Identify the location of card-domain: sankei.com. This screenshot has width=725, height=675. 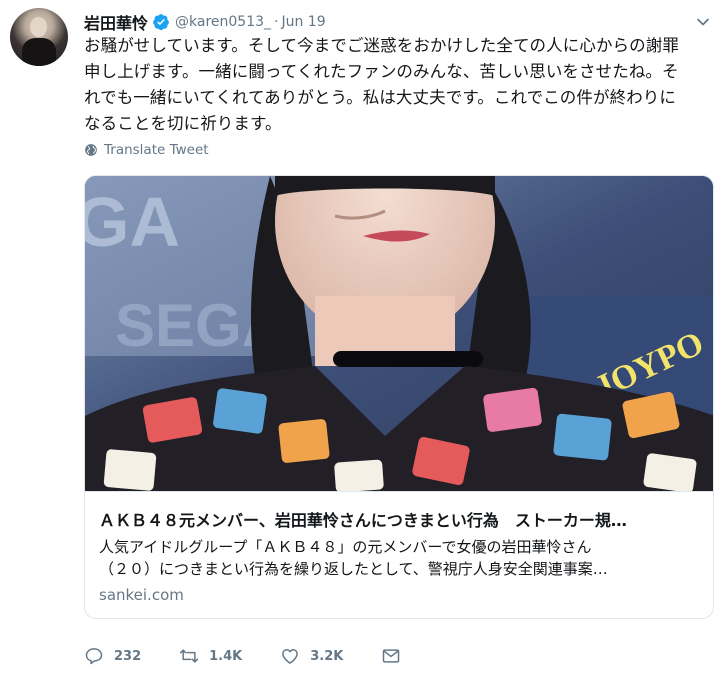
(141, 595).